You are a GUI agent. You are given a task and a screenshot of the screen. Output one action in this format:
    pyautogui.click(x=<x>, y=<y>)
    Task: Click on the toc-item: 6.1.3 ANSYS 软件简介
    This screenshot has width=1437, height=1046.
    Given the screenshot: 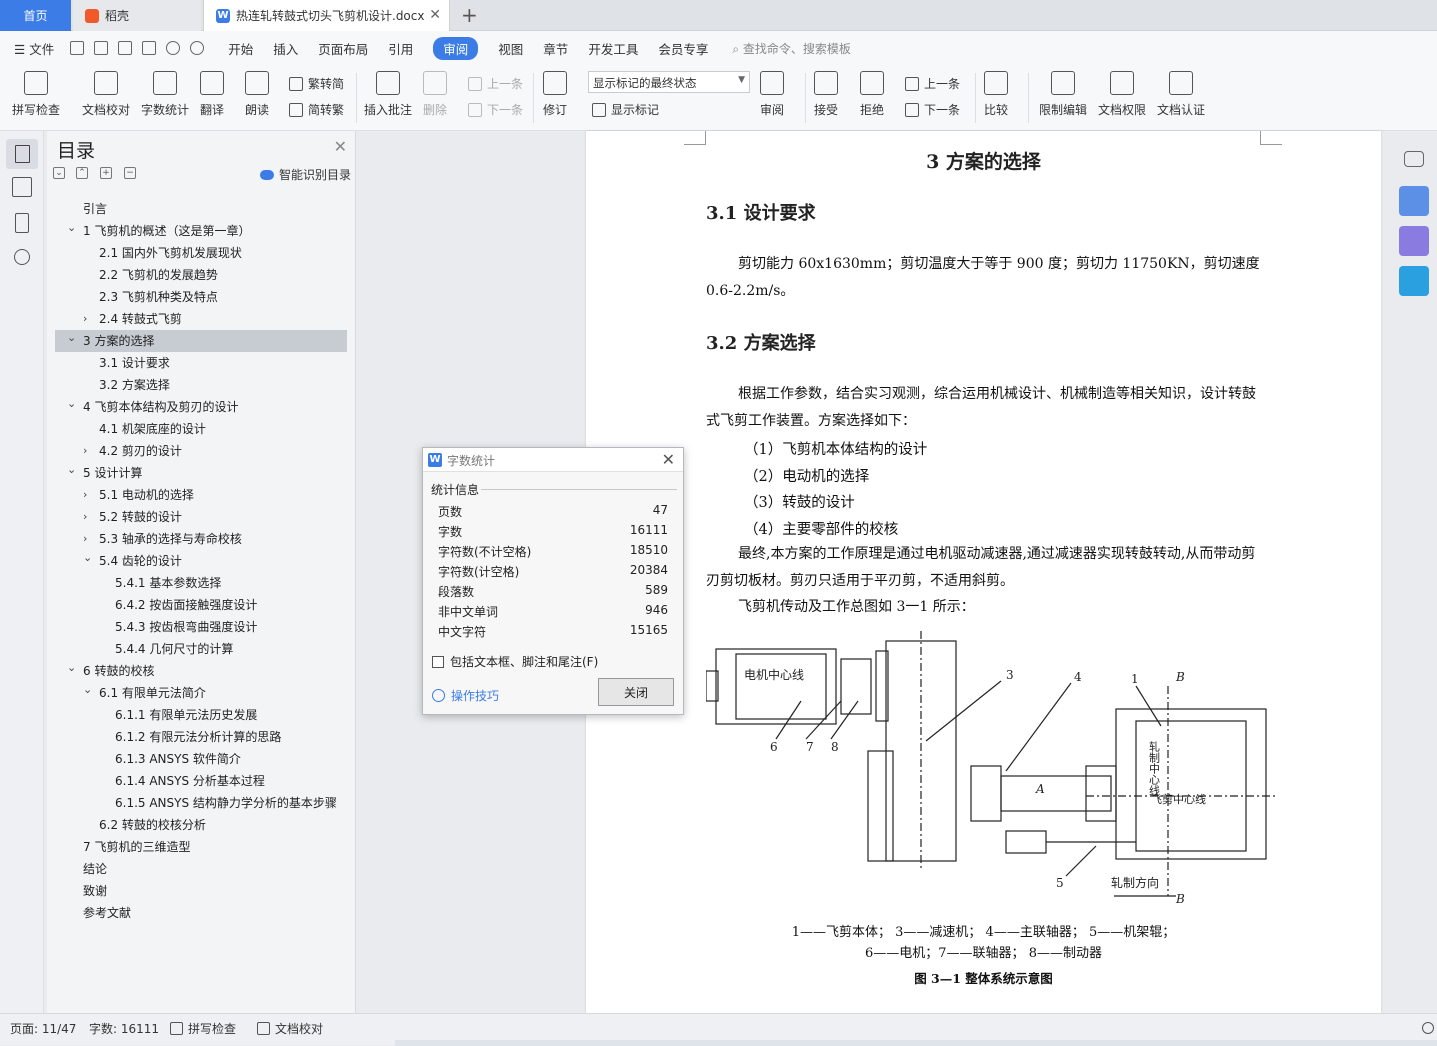 What is the action you would take?
    pyautogui.click(x=201, y=759)
    